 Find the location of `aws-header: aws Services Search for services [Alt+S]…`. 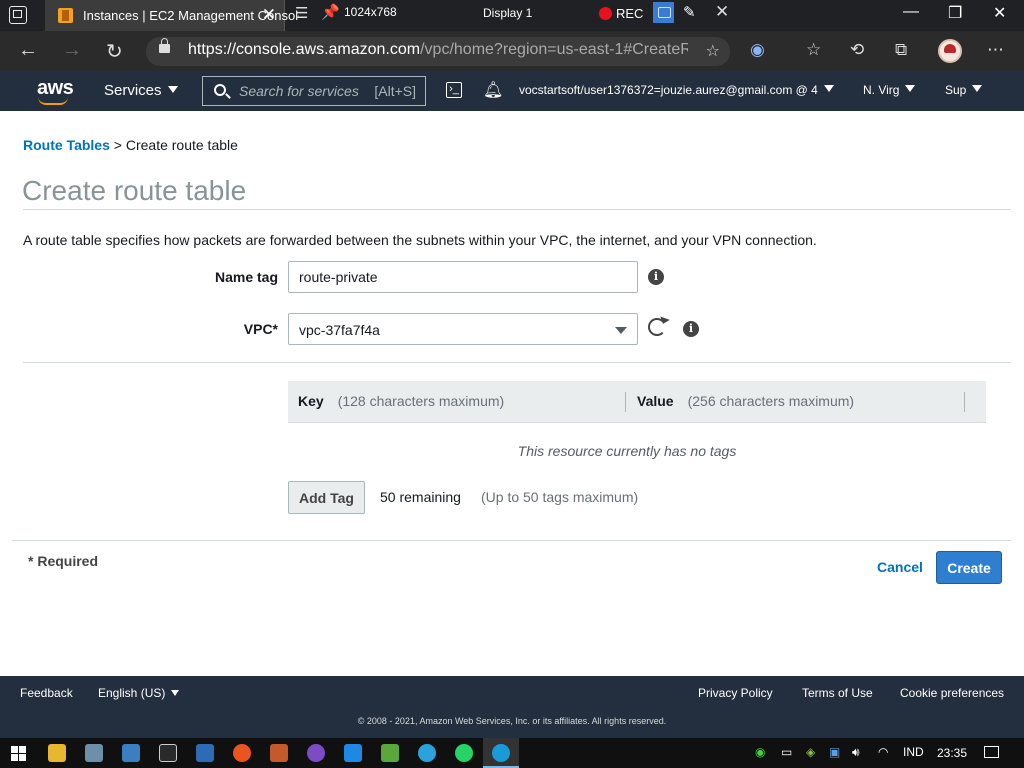

aws-header: aws Services Search for services [Alt+S]… is located at coordinates (512, 91).